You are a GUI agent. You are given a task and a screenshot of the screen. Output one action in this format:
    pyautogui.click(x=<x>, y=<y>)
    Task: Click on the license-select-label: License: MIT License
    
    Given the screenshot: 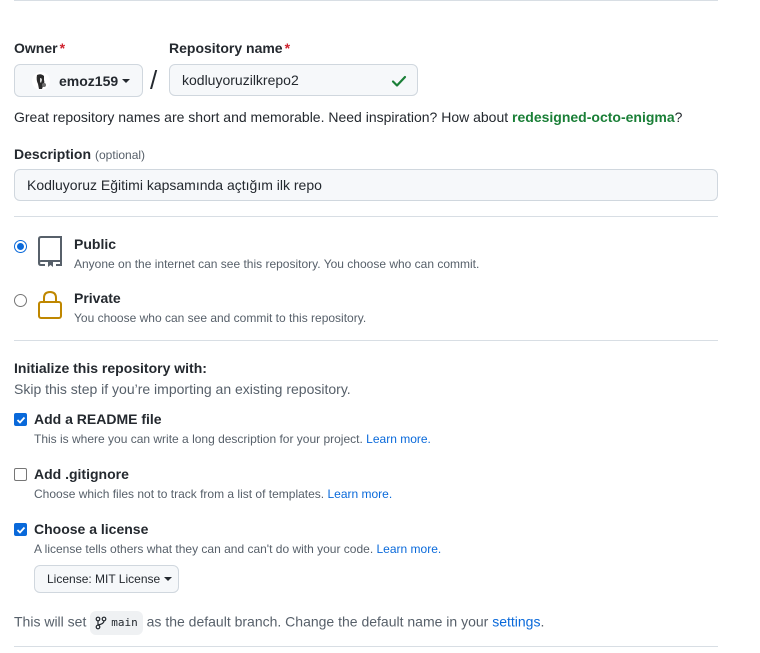 What is the action you would take?
    pyautogui.click(x=104, y=579)
    